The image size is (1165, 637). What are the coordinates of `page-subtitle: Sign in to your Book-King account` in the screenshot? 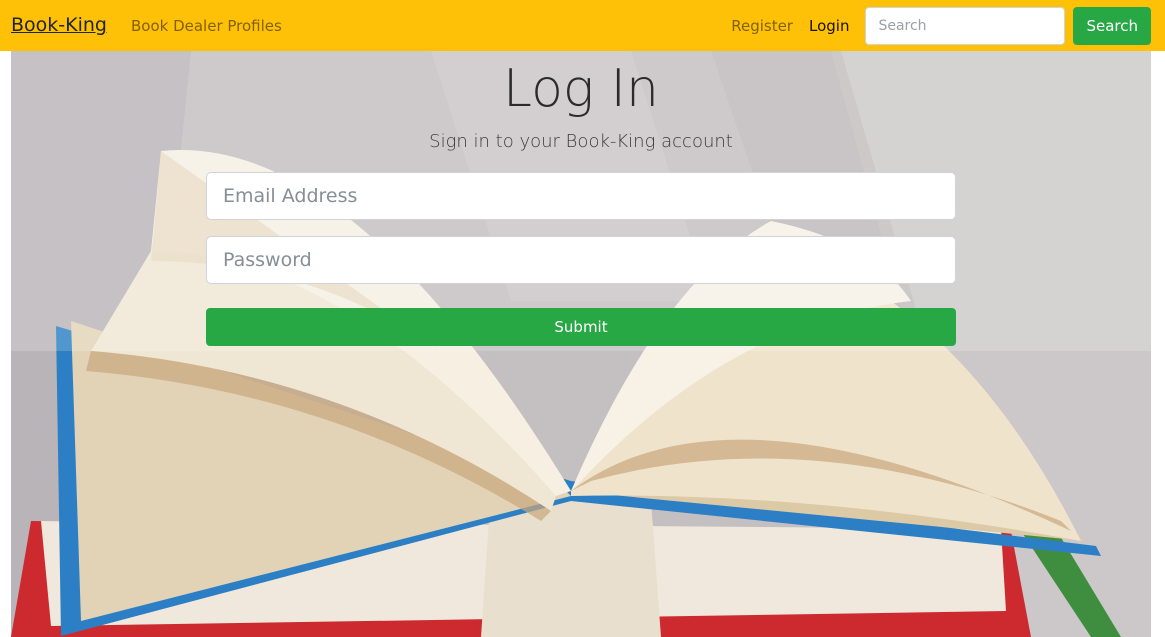 It's located at (581, 141).